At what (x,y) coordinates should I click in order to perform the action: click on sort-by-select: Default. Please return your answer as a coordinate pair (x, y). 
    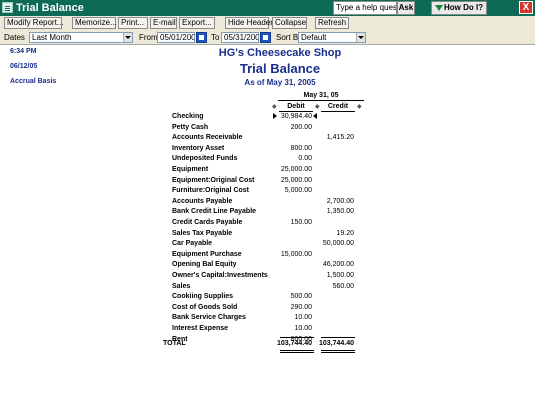
    Looking at the image, I should click on (332, 37).